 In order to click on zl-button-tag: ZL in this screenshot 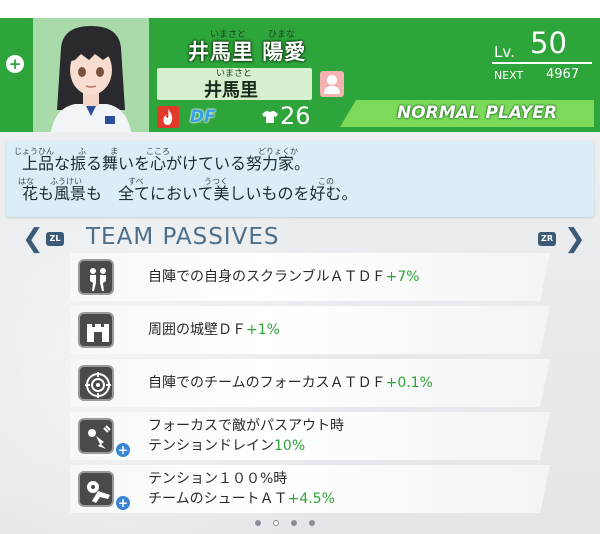, I will do `click(55, 239)`.